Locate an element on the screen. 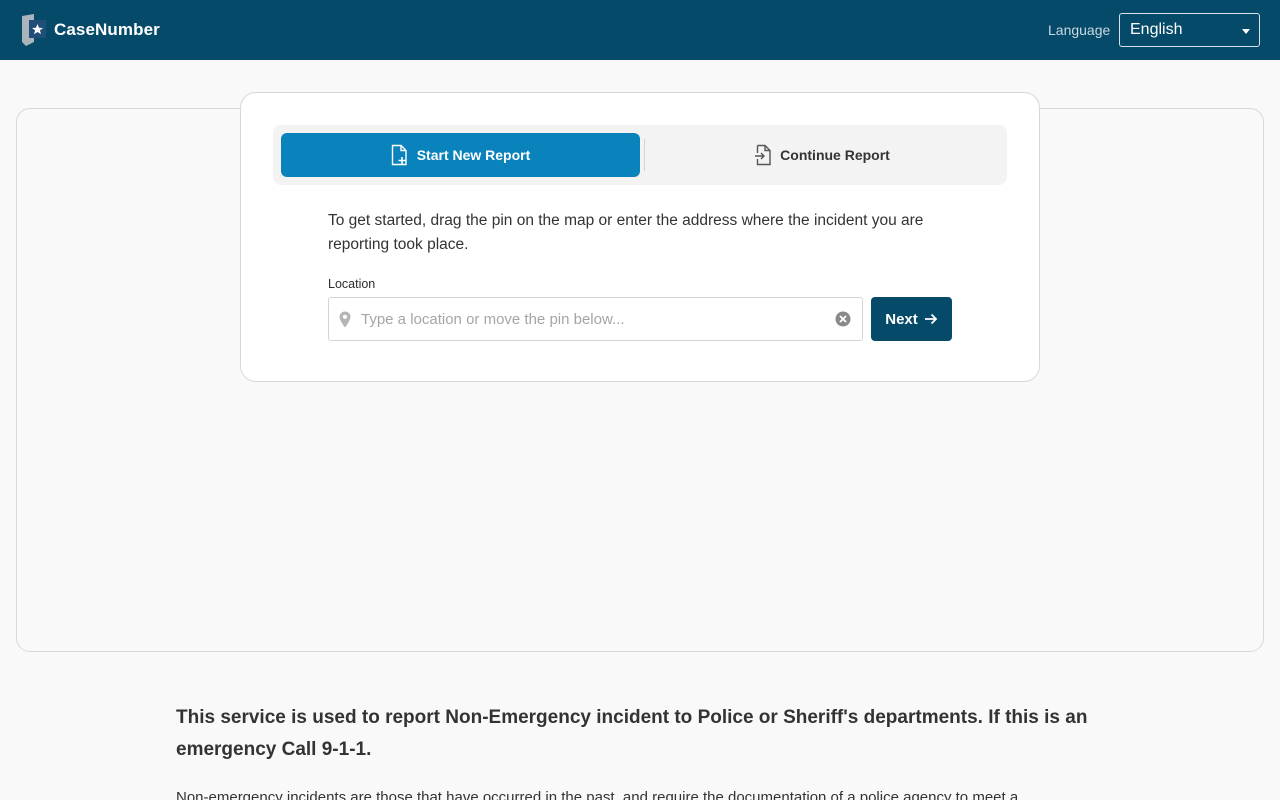 The width and height of the screenshot is (1280, 800). location-field is located at coordinates (595, 319).